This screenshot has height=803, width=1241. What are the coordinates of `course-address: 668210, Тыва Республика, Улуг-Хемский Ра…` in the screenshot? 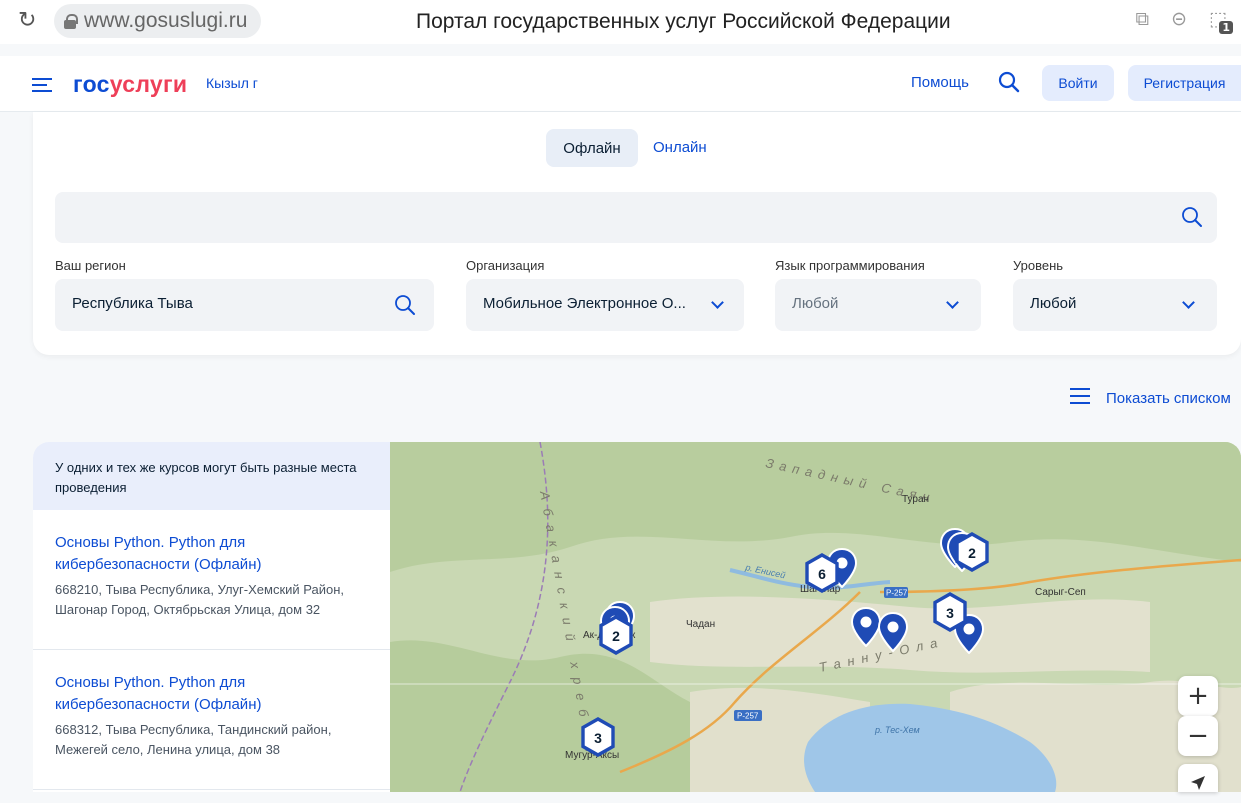 It's located at (200, 599).